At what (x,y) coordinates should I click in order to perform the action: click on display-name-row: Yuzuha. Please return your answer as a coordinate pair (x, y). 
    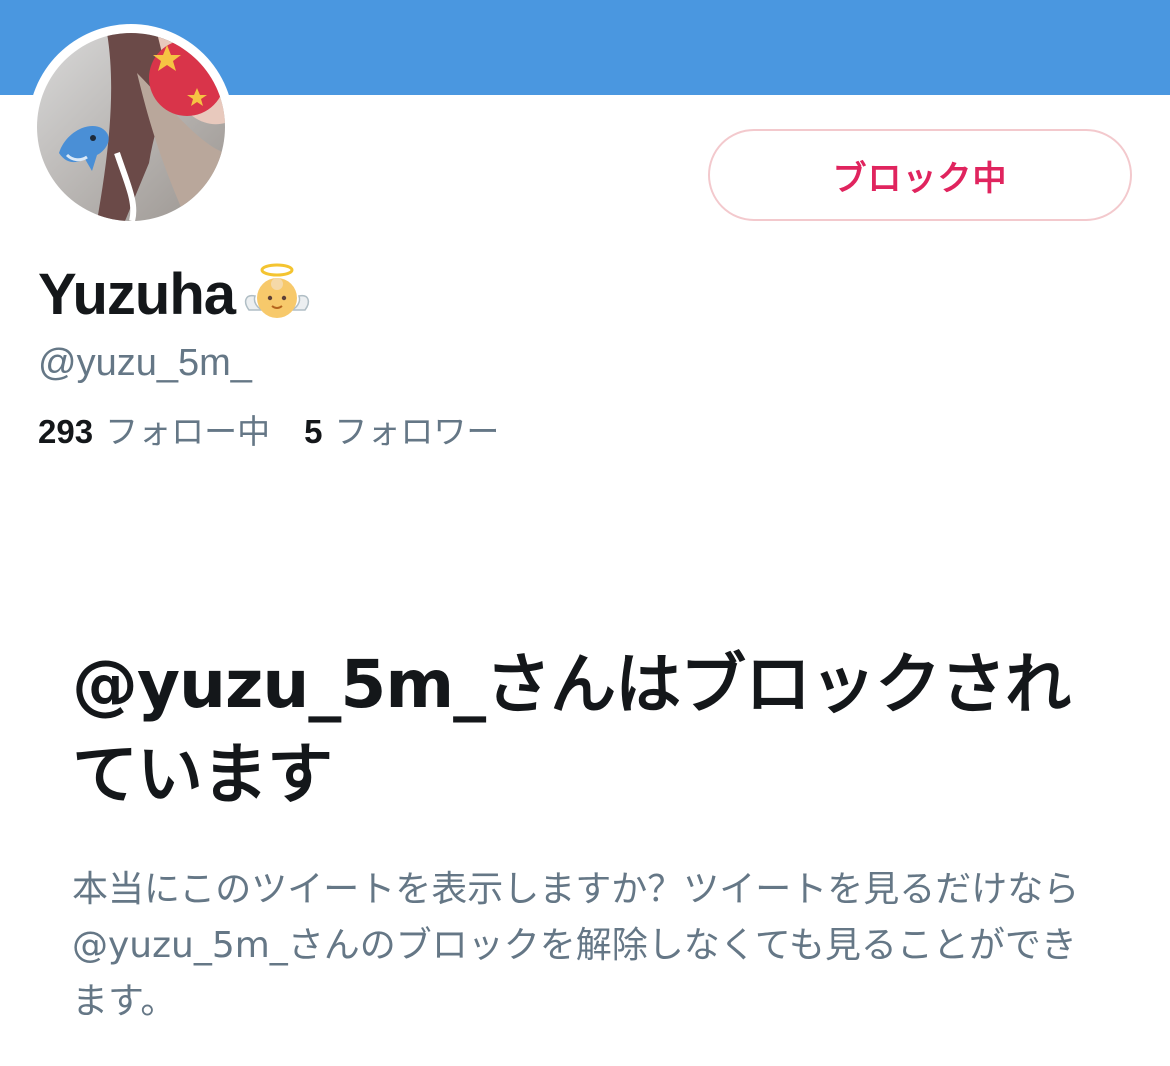
    Looking at the image, I should click on (175, 294).